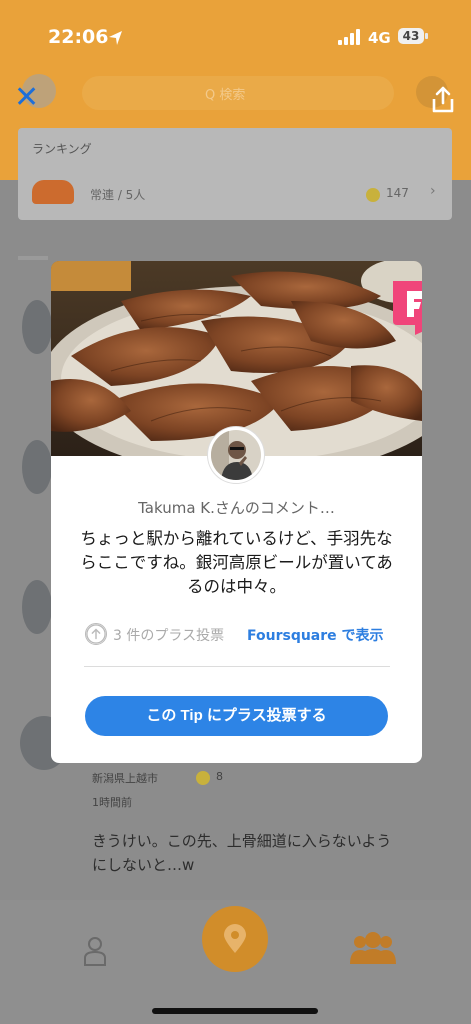  What do you see at coordinates (96, 634) in the screenshot?
I see `upvote-arrow-icon` at bounding box center [96, 634].